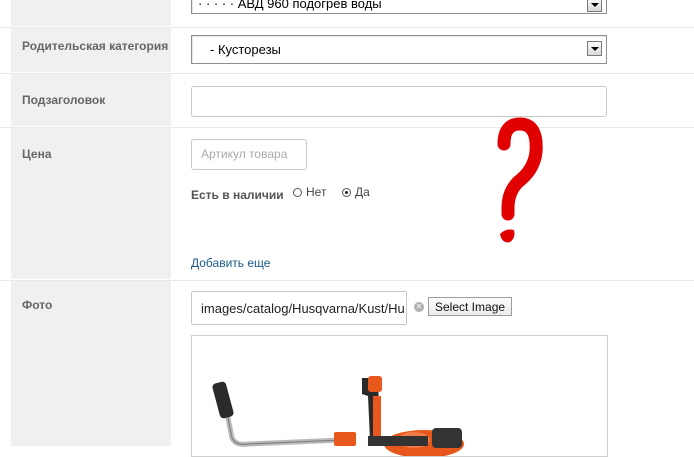 This screenshot has height=457, width=694. What do you see at coordinates (302, 308) in the screenshot?
I see `photo-path-value: images/catalog/Husqvarna/Kust/Hu` at bounding box center [302, 308].